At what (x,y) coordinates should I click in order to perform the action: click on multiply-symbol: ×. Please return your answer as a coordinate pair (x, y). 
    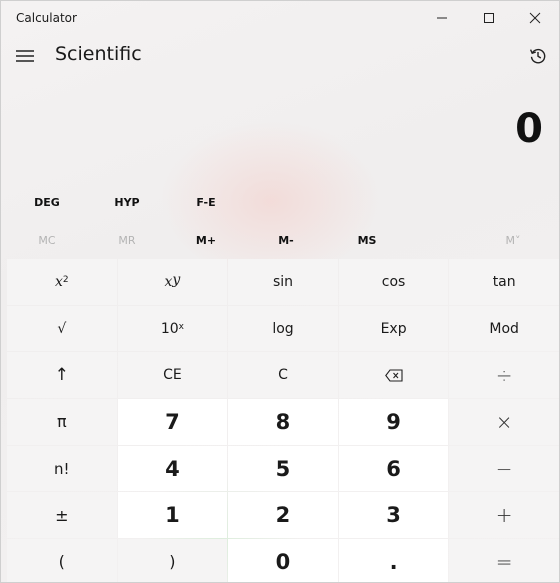
    Looking at the image, I should click on (504, 421).